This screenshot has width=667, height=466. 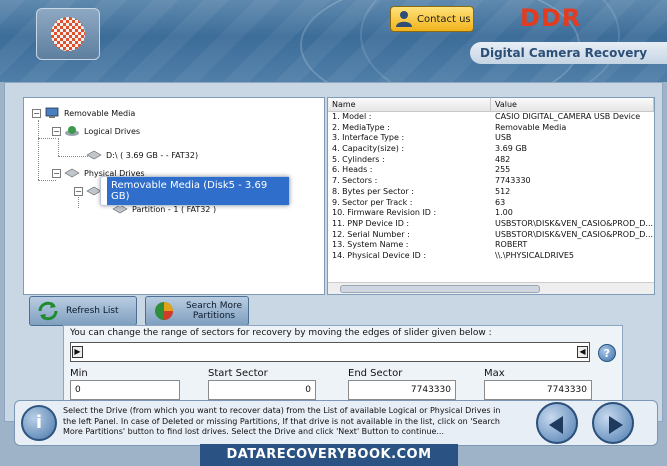 I want to click on table-row: 4. Capacity(size) : 3.69 GB, so click(x=491, y=149).